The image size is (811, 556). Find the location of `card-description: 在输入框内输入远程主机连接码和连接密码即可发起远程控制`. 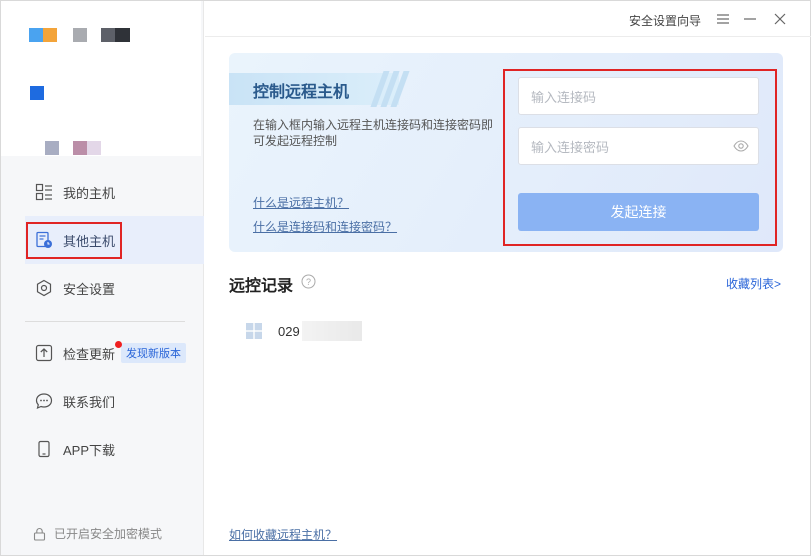

card-description: 在输入框内输入远程主机连接码和连接密码即可发起远程控制 is located at coordinates (373, 133).